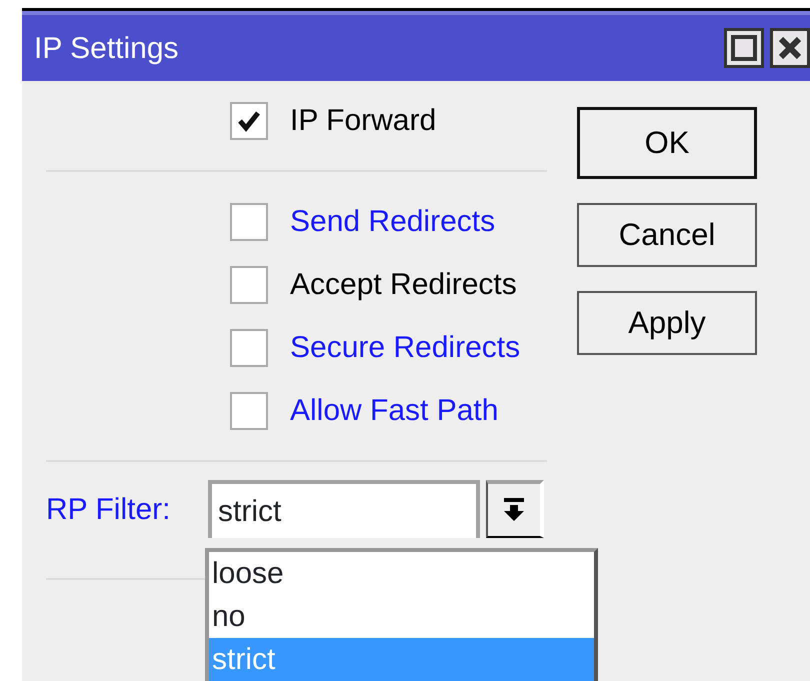  I want to click on maximize-icon, so click(744, 48).